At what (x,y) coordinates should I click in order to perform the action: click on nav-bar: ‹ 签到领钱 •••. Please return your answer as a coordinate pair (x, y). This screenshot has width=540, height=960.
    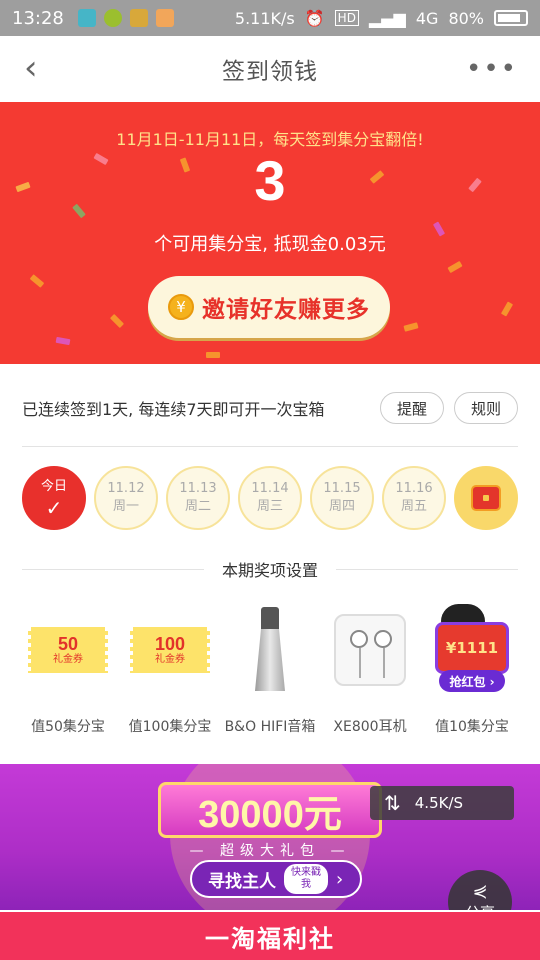
    Looking at the image, I should click on (270, 69).